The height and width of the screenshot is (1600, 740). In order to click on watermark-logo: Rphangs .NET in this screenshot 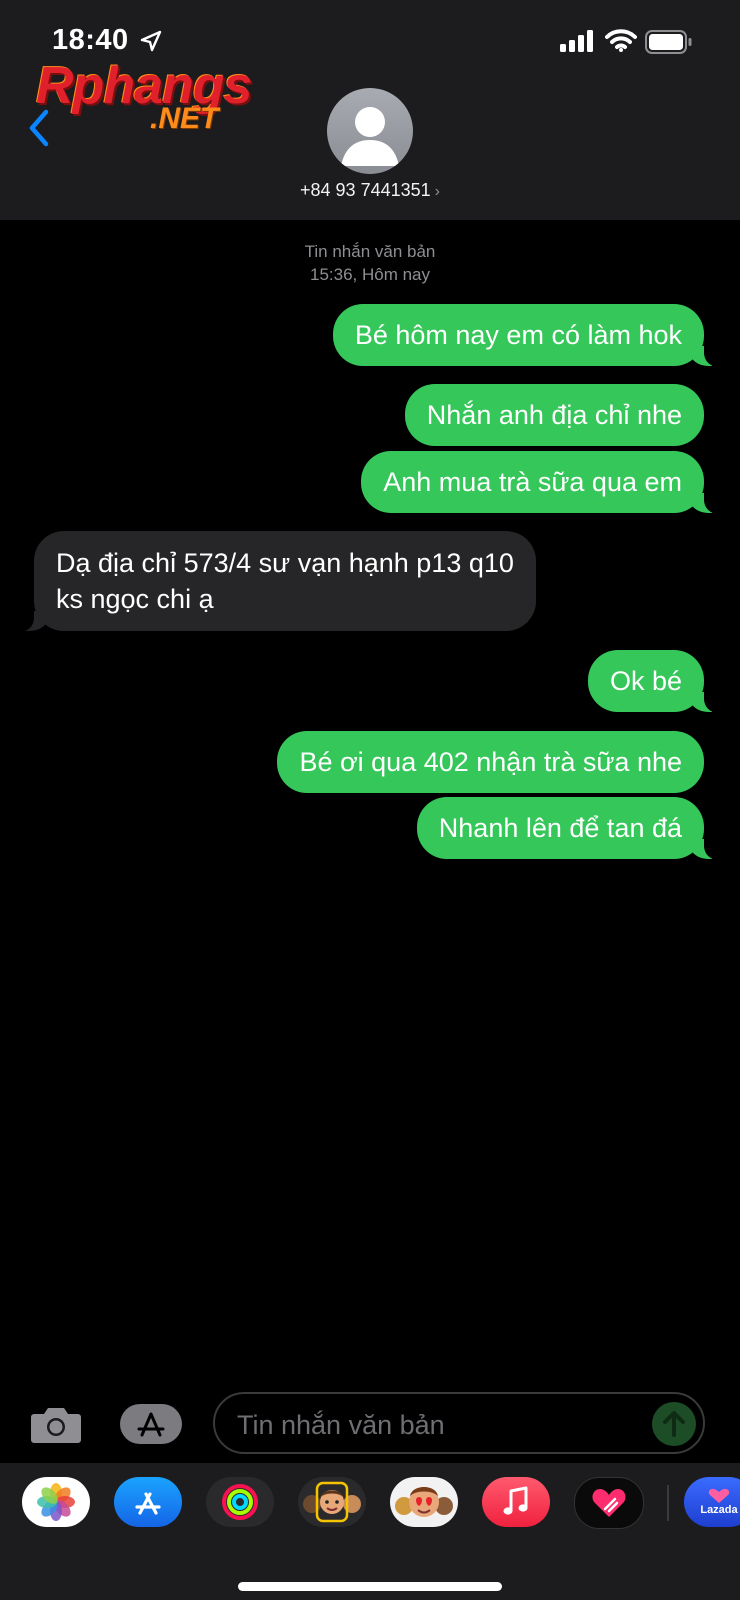, I will do `click(151, 99)`.